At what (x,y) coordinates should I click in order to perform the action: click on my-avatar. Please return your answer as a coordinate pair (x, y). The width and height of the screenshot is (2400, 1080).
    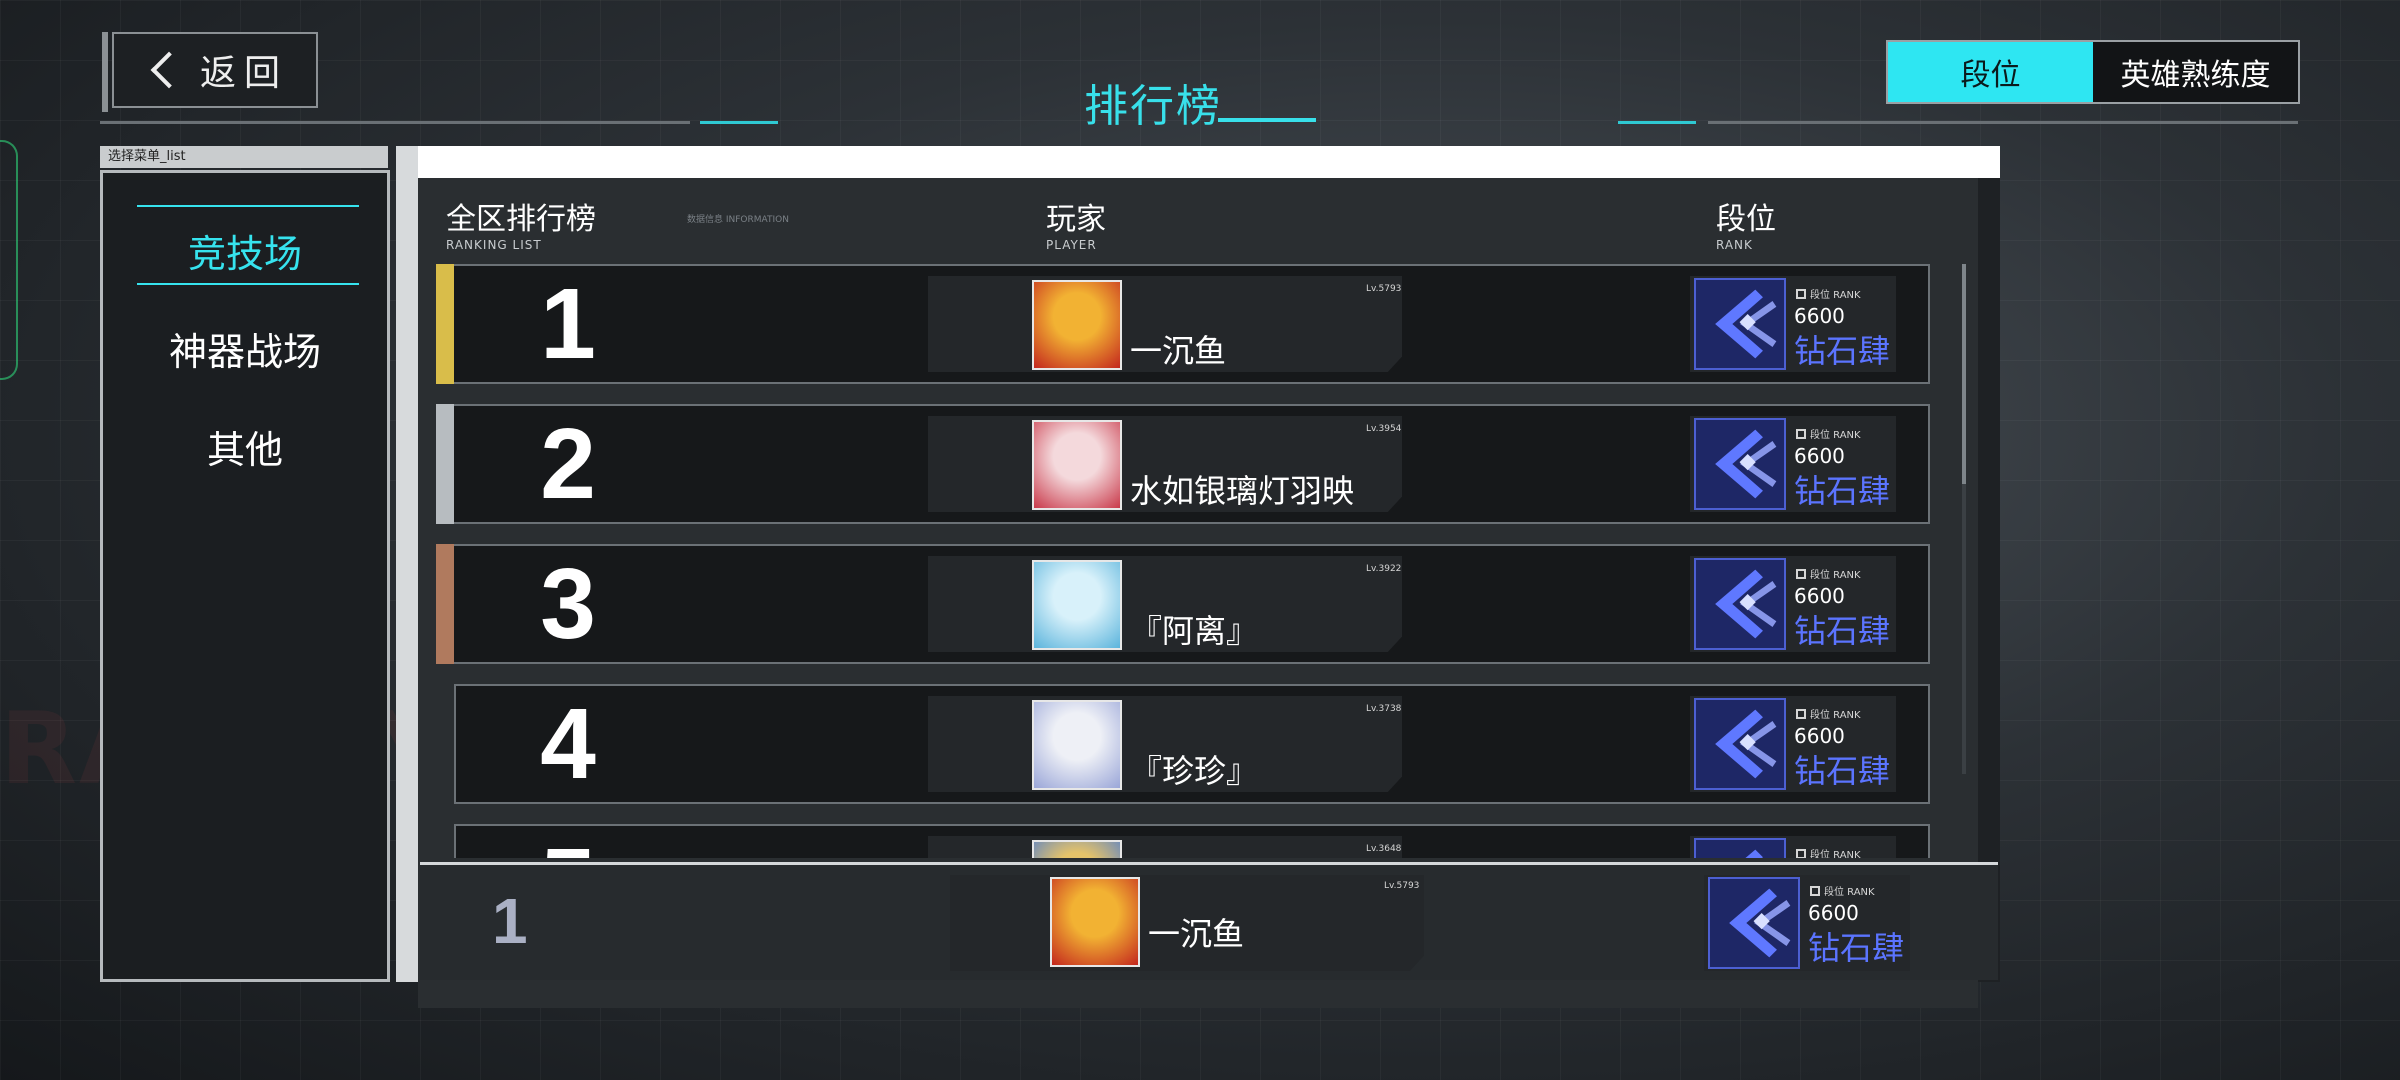
    Looking at the image, I should click on (1095, 922).